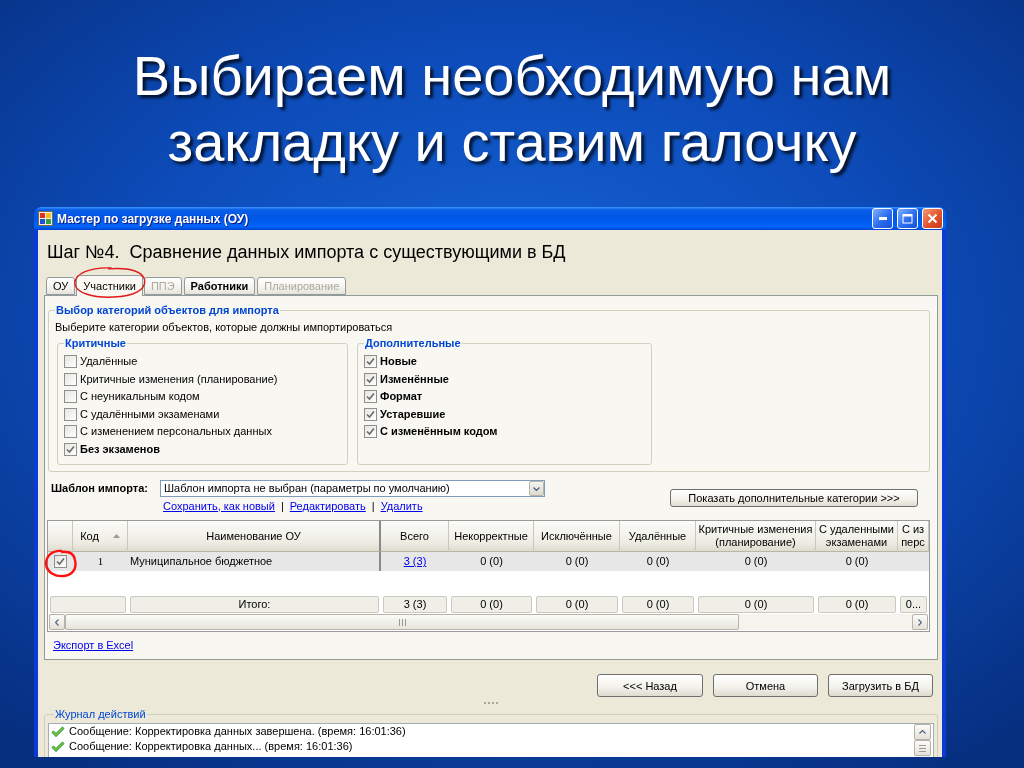 Image resolution: width=1024 pixels, height=768 pixels. Describe the element at coordinates (237, 731) in the screenshot. I see `log-message: Сообщение: Корректировка данных завершена. (время: 16:01:36)` at that location.